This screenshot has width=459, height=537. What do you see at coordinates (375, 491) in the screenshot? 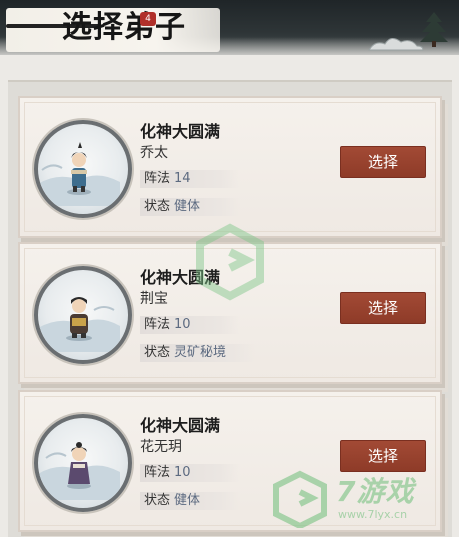
I see `watermark-brand: 7游戏` at bounding box center [375, 491].